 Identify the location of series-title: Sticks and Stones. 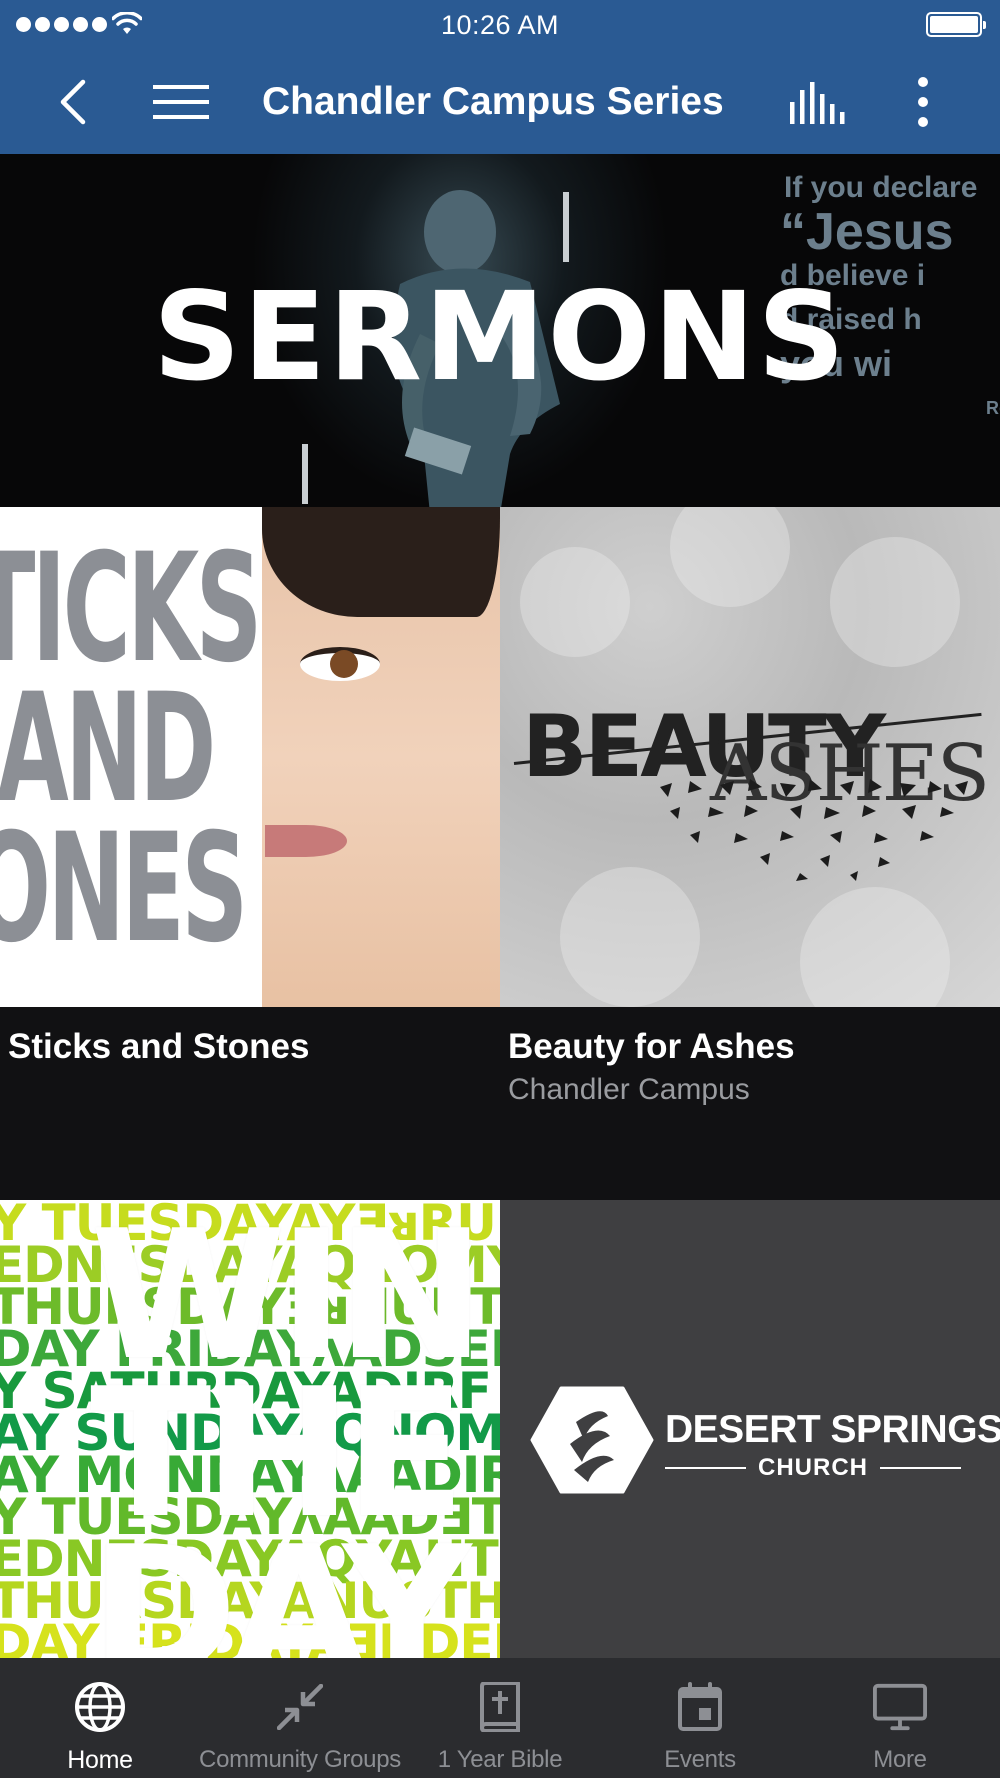
(159, 1046).